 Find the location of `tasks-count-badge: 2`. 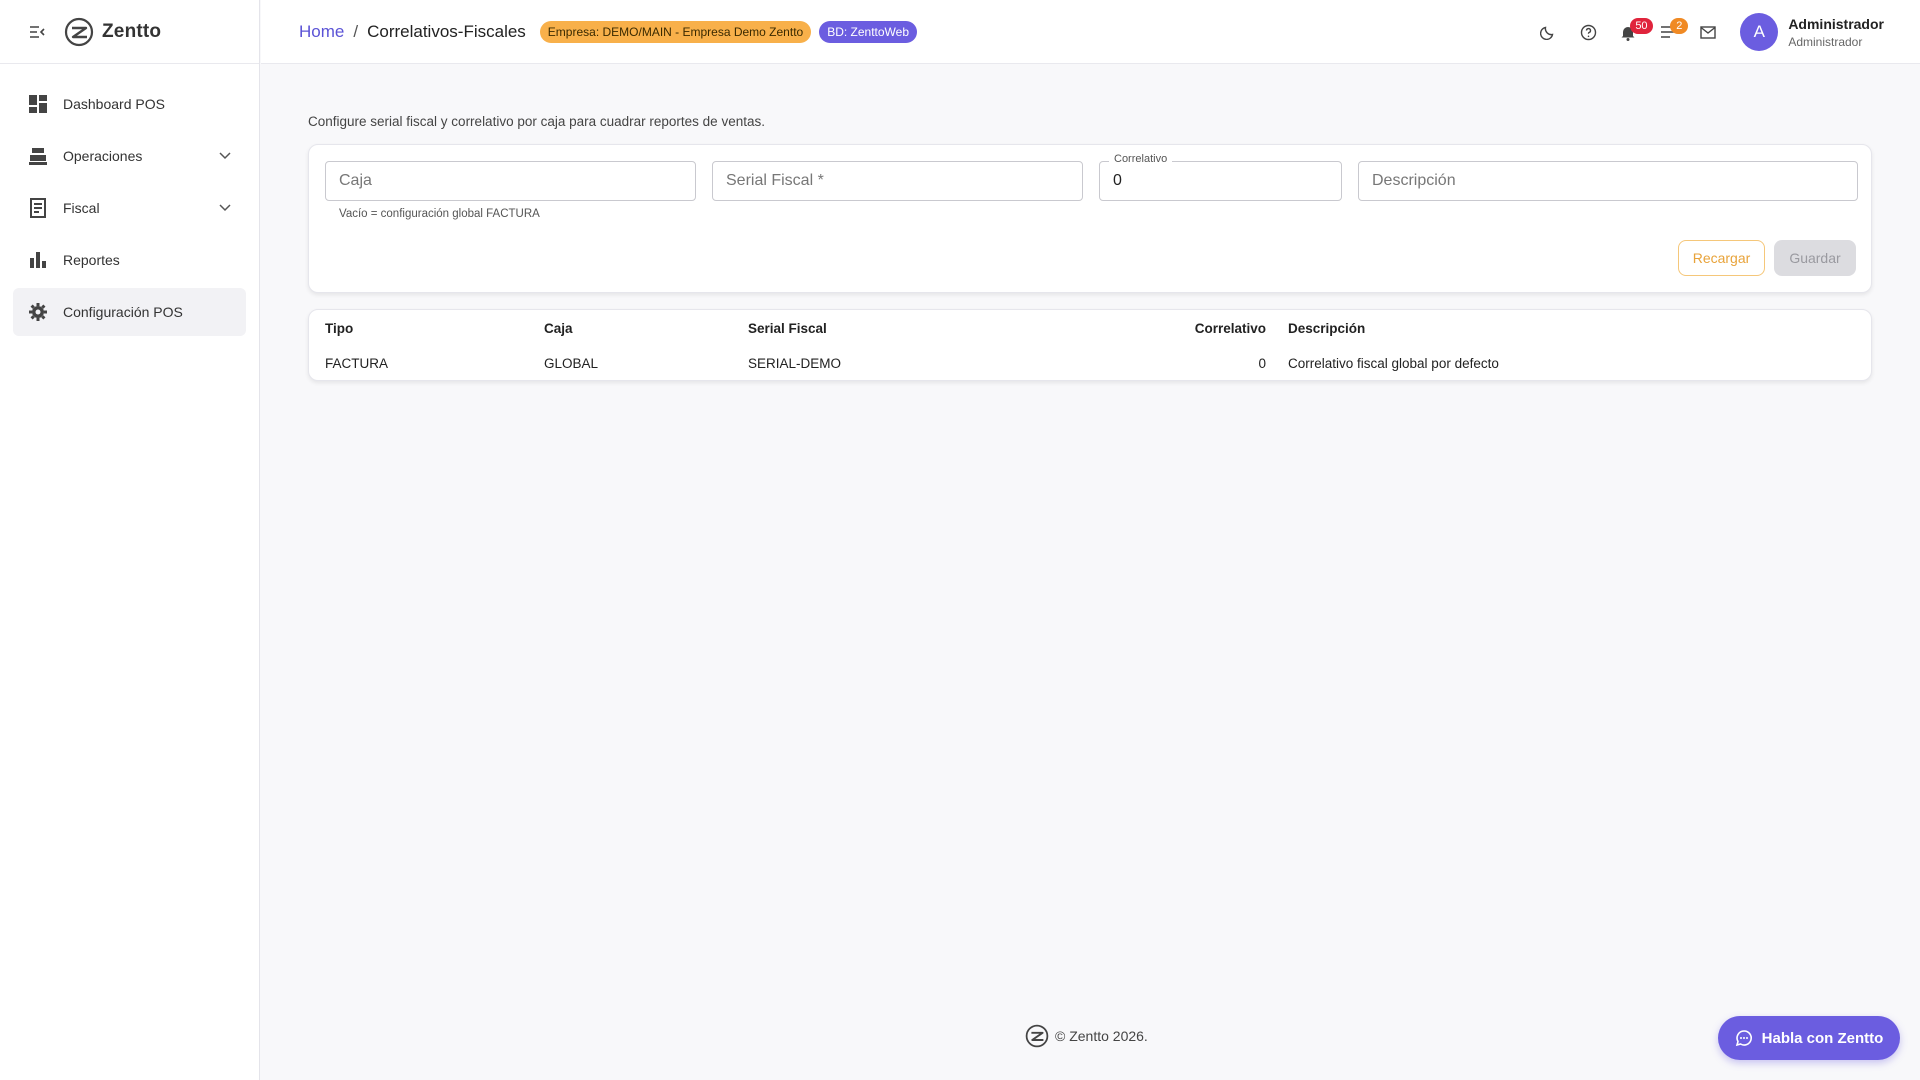

tasks-count-badge: 2 is located at coordinates (1679, 26).